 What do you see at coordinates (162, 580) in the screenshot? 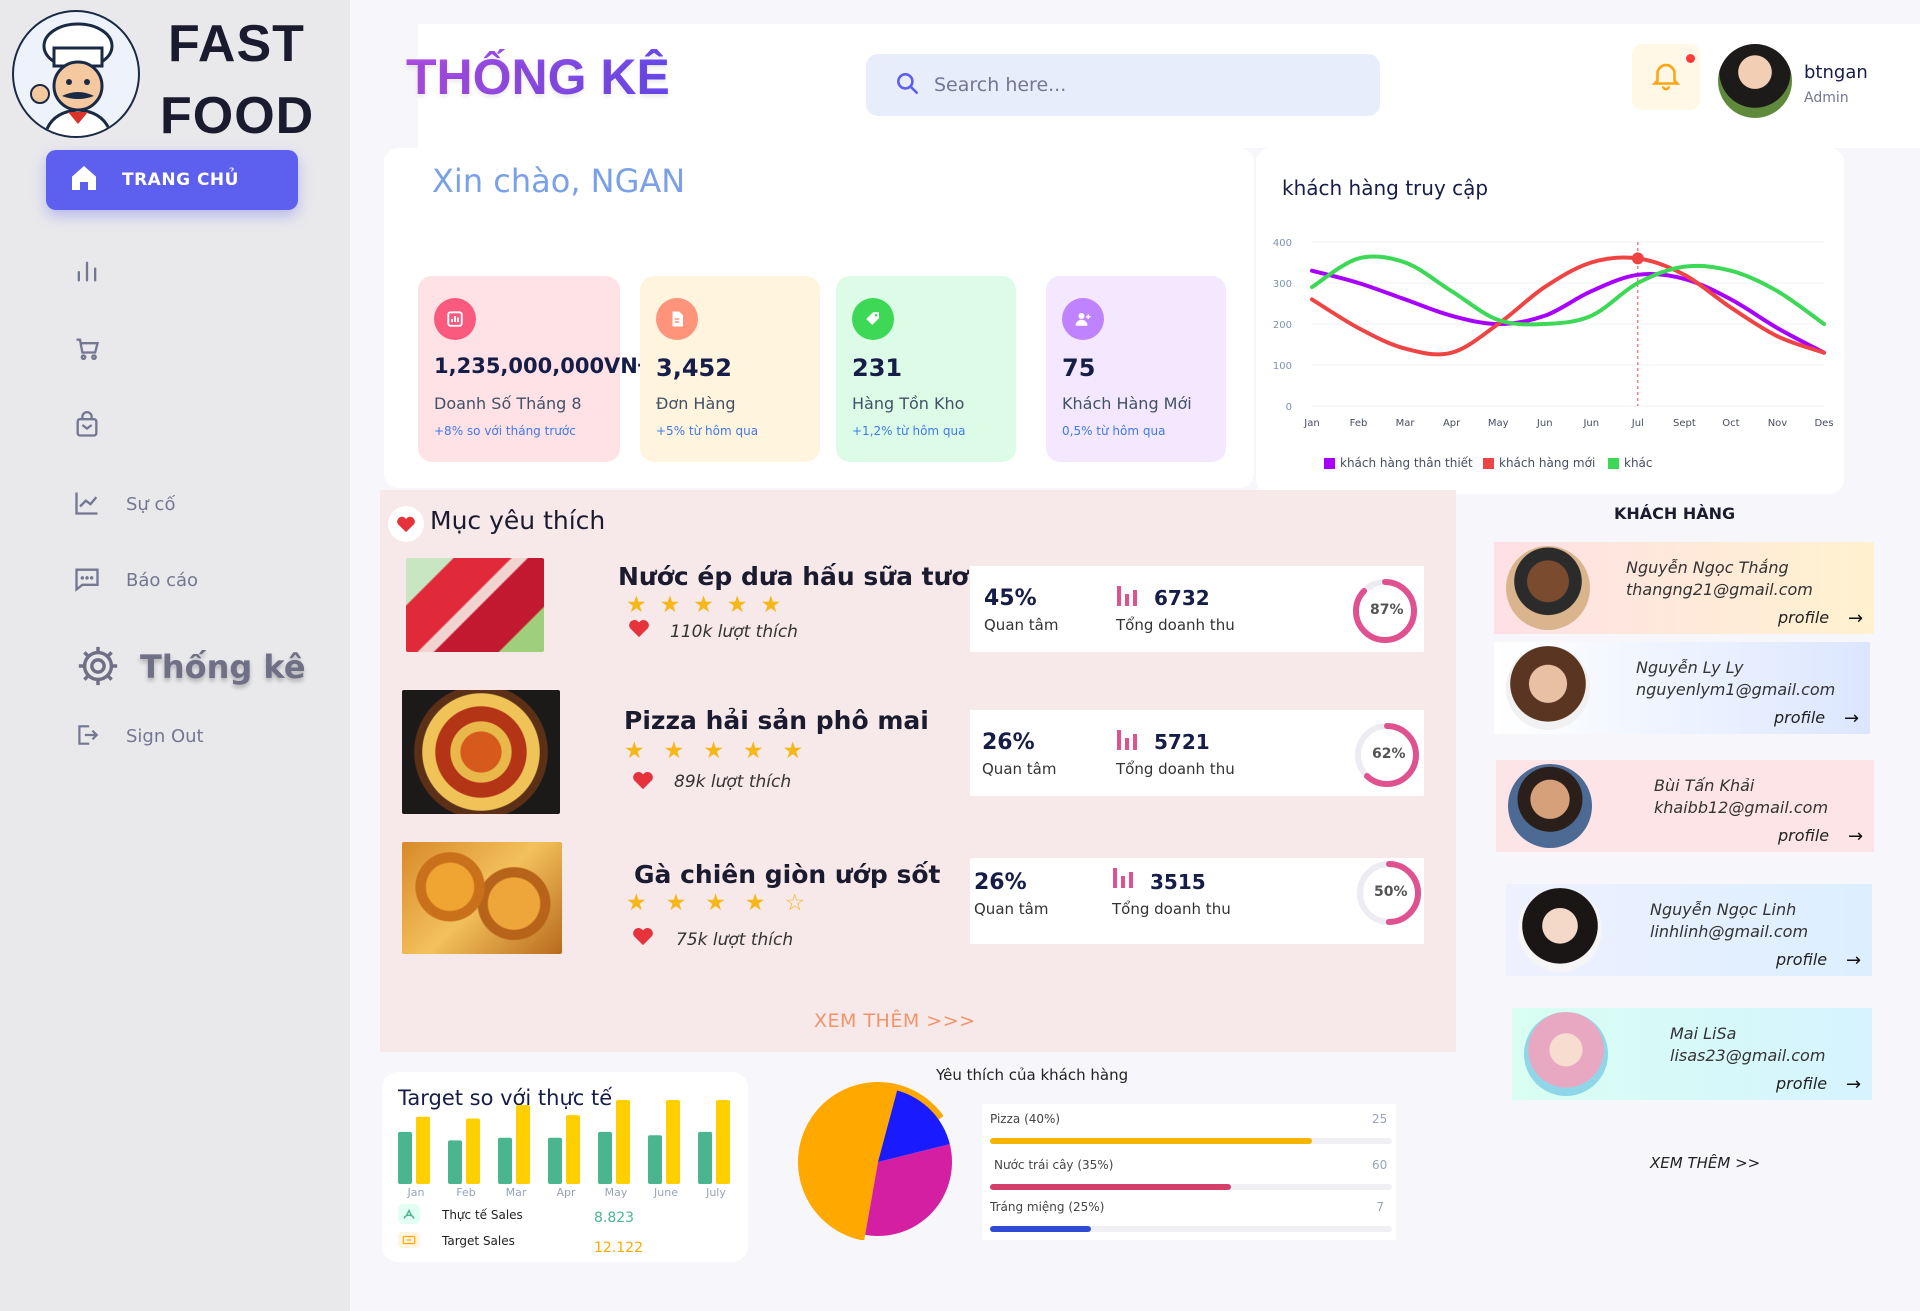
I see `nav-report-label: Báo cáo` at bounding box center [162, 580].